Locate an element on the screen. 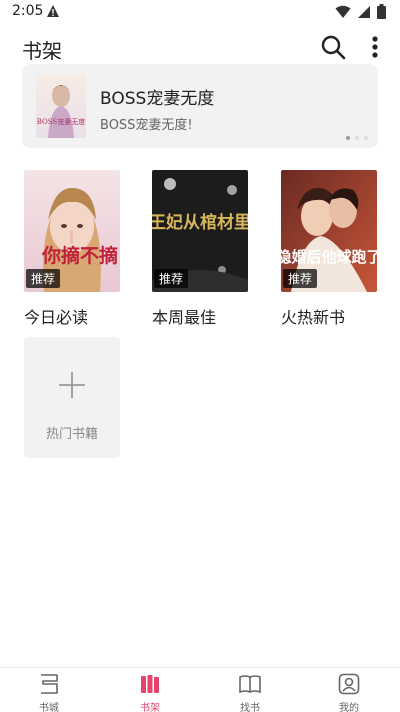  more-options-icon is located at coordinates (375, 47).